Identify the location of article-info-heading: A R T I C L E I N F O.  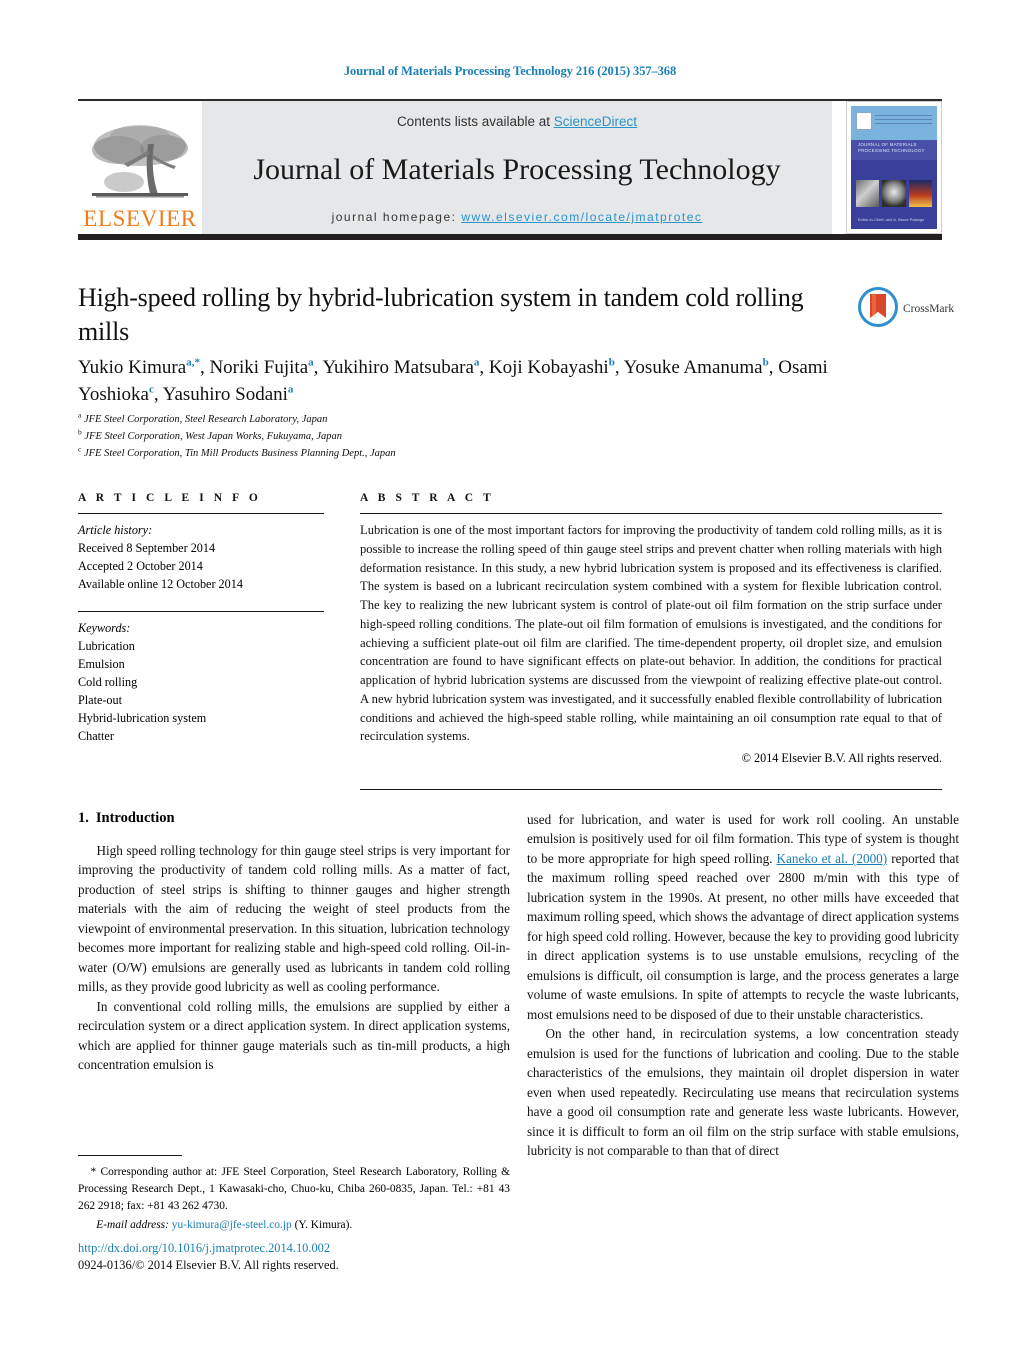
(170, 498).